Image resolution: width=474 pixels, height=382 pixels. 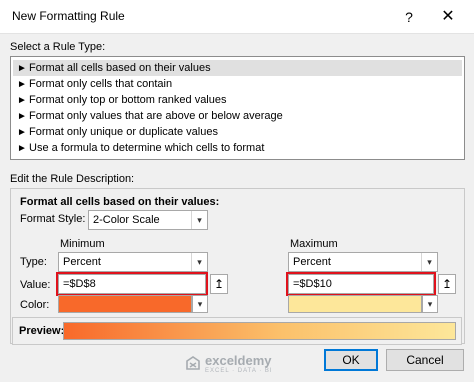 I want to click on color-label: Color:, so click(x=35, y=305).